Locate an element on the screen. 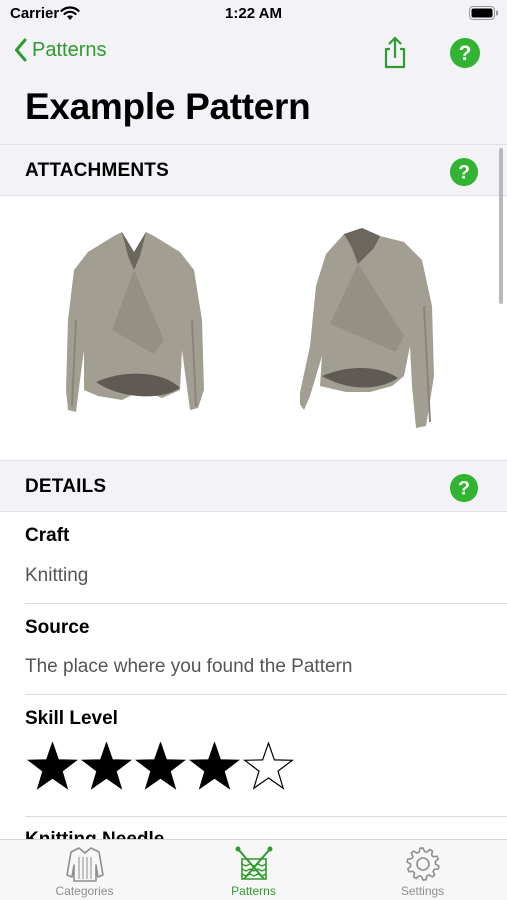 The height and width of the screenshot is (900, 507). source-title: Source is located at coordinates (57, 627).